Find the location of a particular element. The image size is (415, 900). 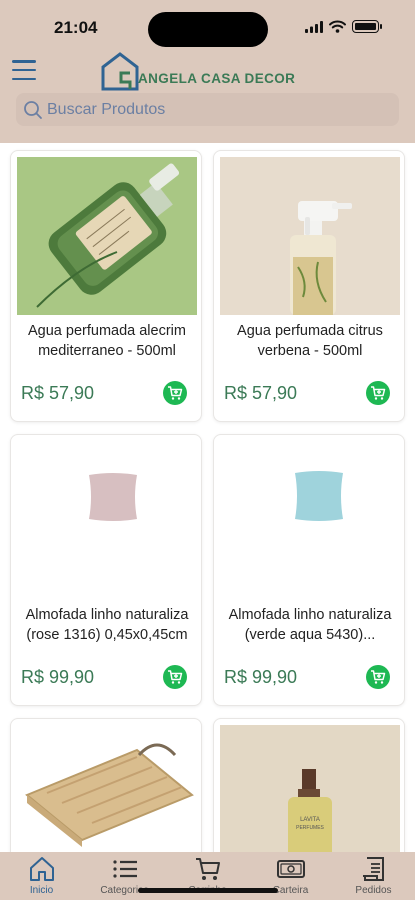

receipt-icon is located at coordinates (373, 869).